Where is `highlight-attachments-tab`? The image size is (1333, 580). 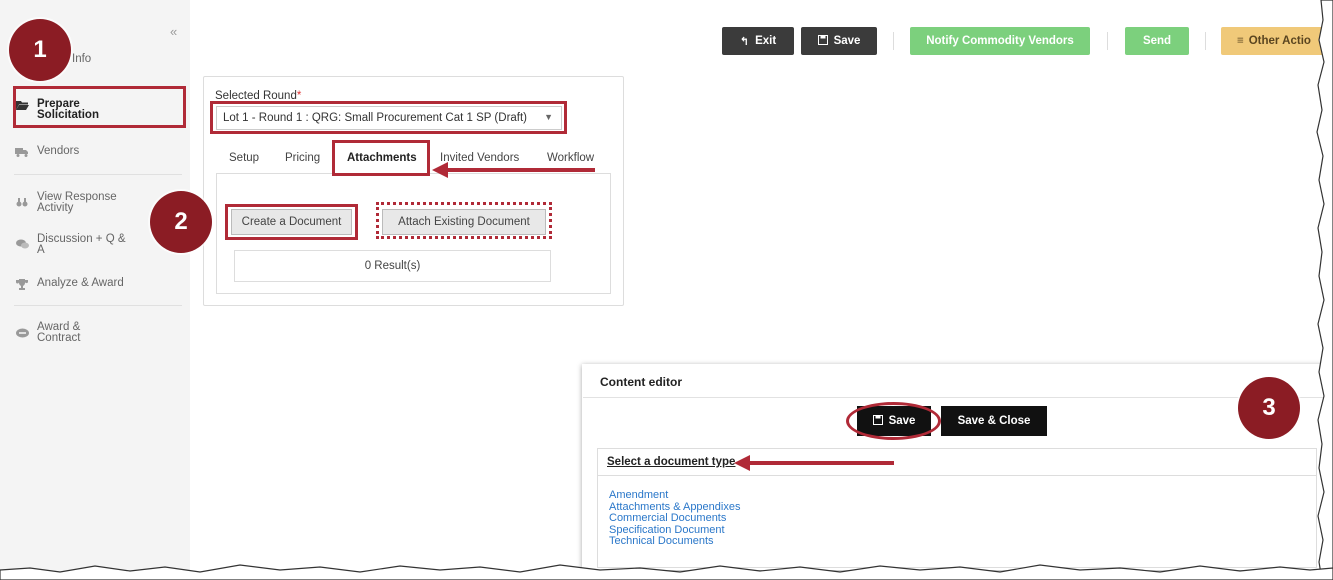
highlight-attachments-tab is located at coordinates (381, 158).